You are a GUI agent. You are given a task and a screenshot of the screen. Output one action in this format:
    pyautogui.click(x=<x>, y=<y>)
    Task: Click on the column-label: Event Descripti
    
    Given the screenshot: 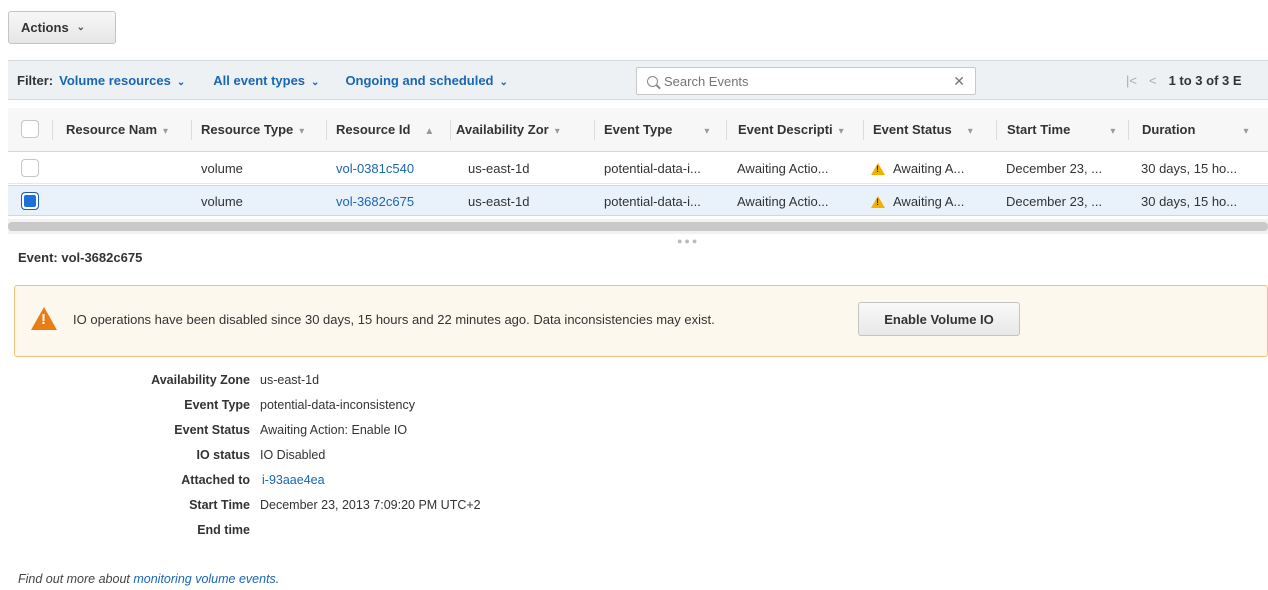 What is the action you would take?
    pyautogui.click(x=785, y=129)
    